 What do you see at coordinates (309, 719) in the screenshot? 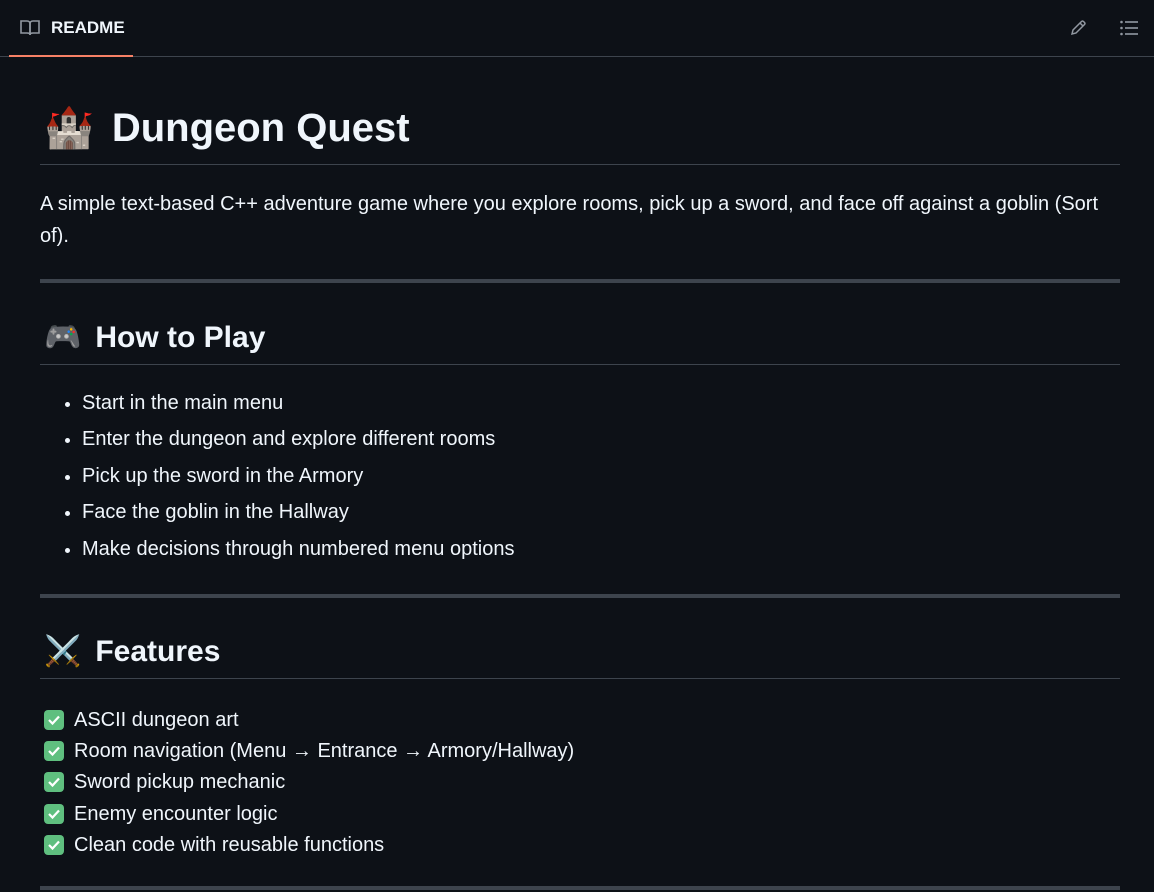
I see `list-item: ASCII dungeon art` at bounding box center [309, 719].